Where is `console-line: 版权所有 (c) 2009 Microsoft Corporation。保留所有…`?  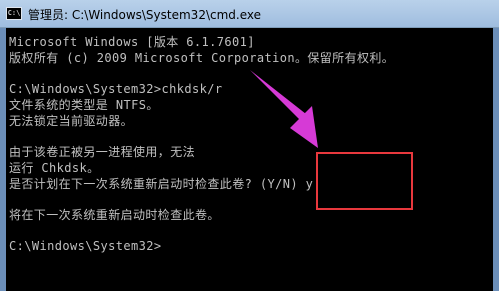 console-line: 版权所有 (c) 2009 Microsoft Corporation。保留所有… is located at coordinates (202, 58).